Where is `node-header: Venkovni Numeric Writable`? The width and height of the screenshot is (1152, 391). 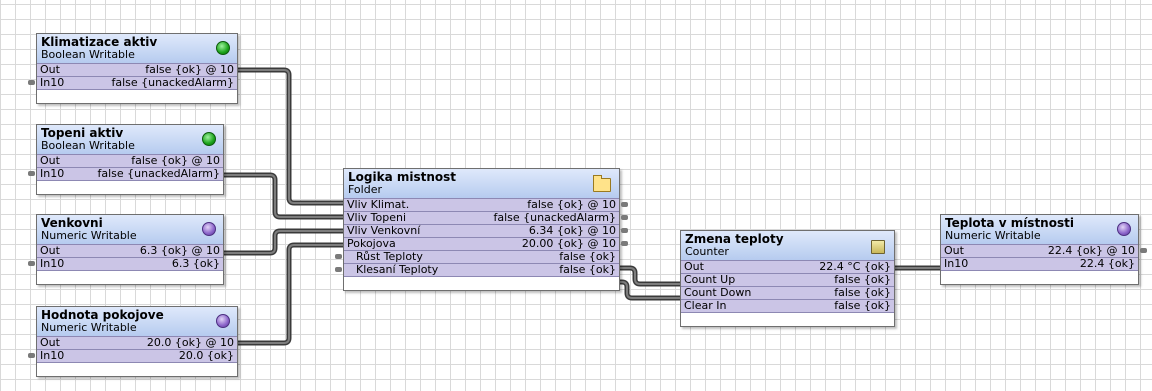 node-header: Venkovni Numeric Writable is located at coordinates (130, 229).